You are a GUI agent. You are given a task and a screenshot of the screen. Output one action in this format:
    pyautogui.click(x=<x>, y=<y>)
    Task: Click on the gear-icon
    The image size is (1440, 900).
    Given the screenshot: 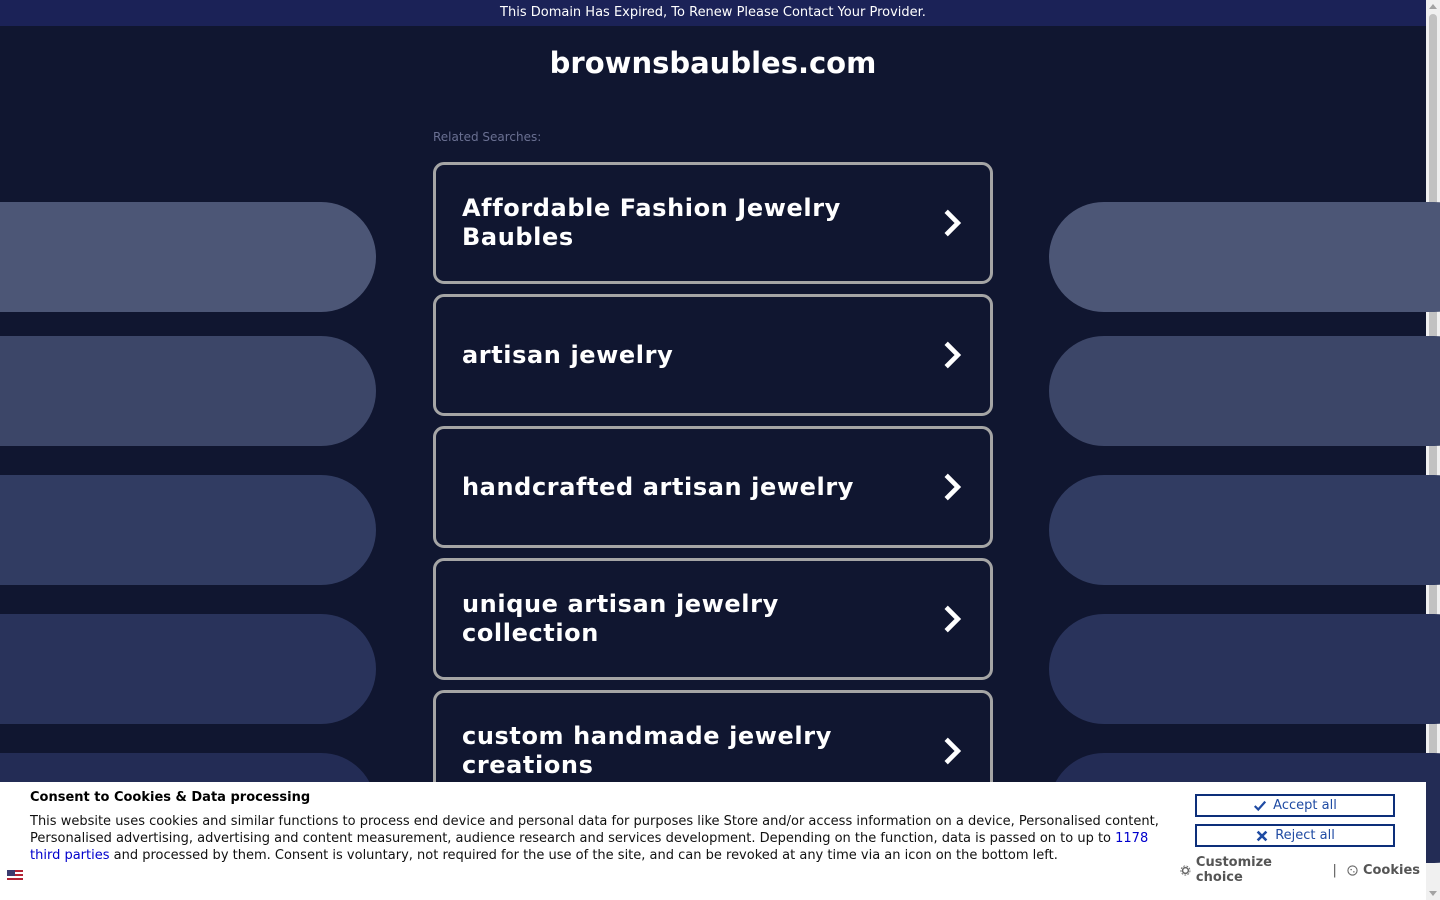 What is the action you would take?
    pyautogui.click(x=1185, y=870)
    